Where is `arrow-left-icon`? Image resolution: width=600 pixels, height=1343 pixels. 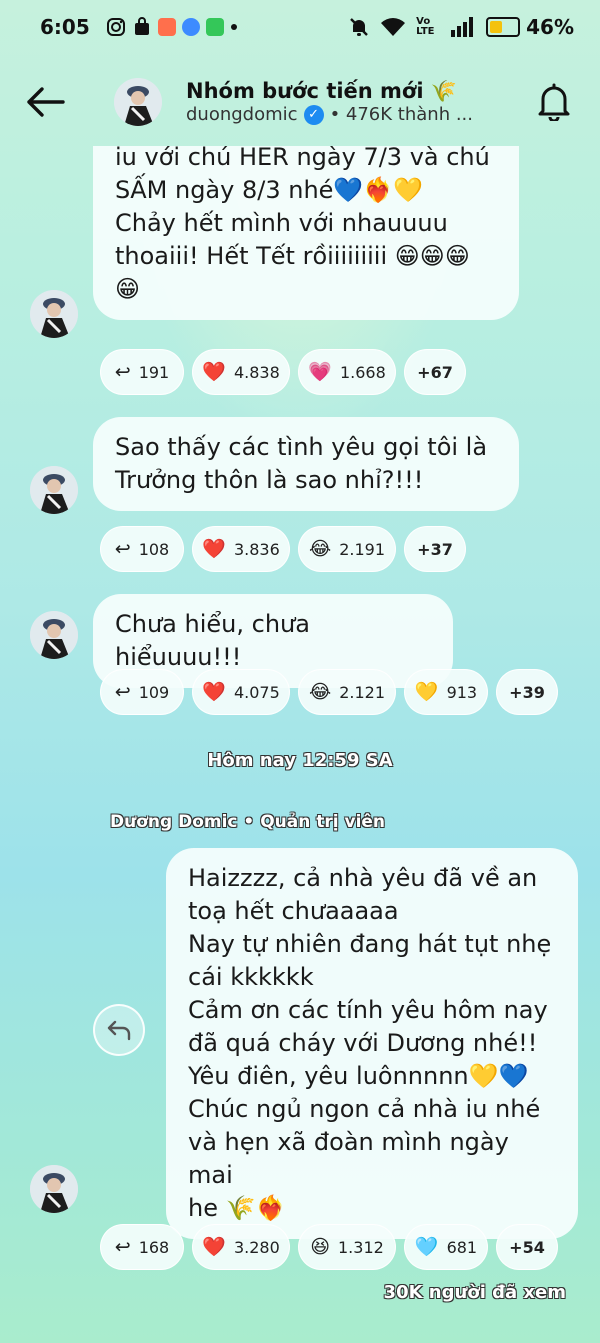 arrow-left-icon is located at coordinates (46, 102).